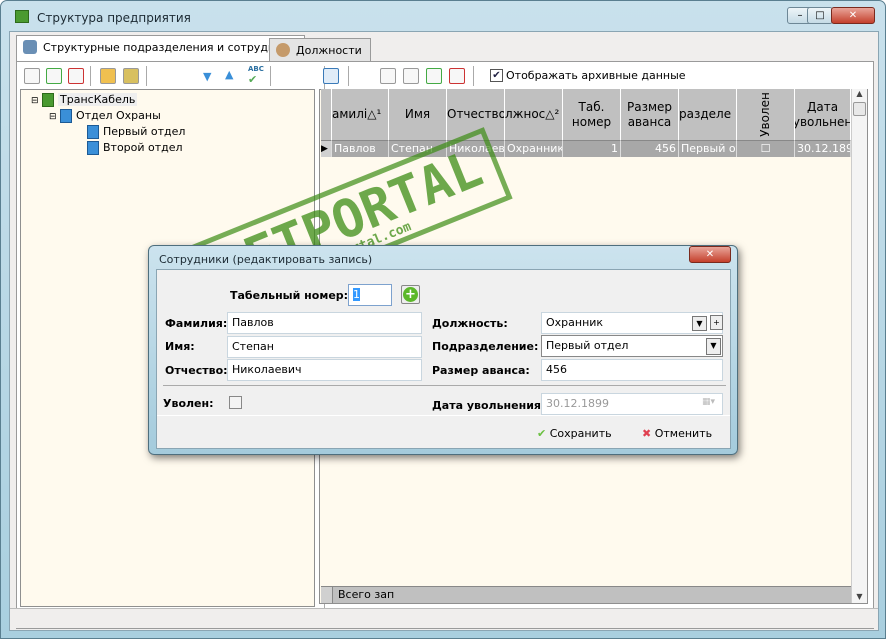 The image size is (886, 639). What do you see at coordinates (592, 115) in the screenshot?
I see `column-header-tab-number: Таб. номер` at bounding box center [592, 115].